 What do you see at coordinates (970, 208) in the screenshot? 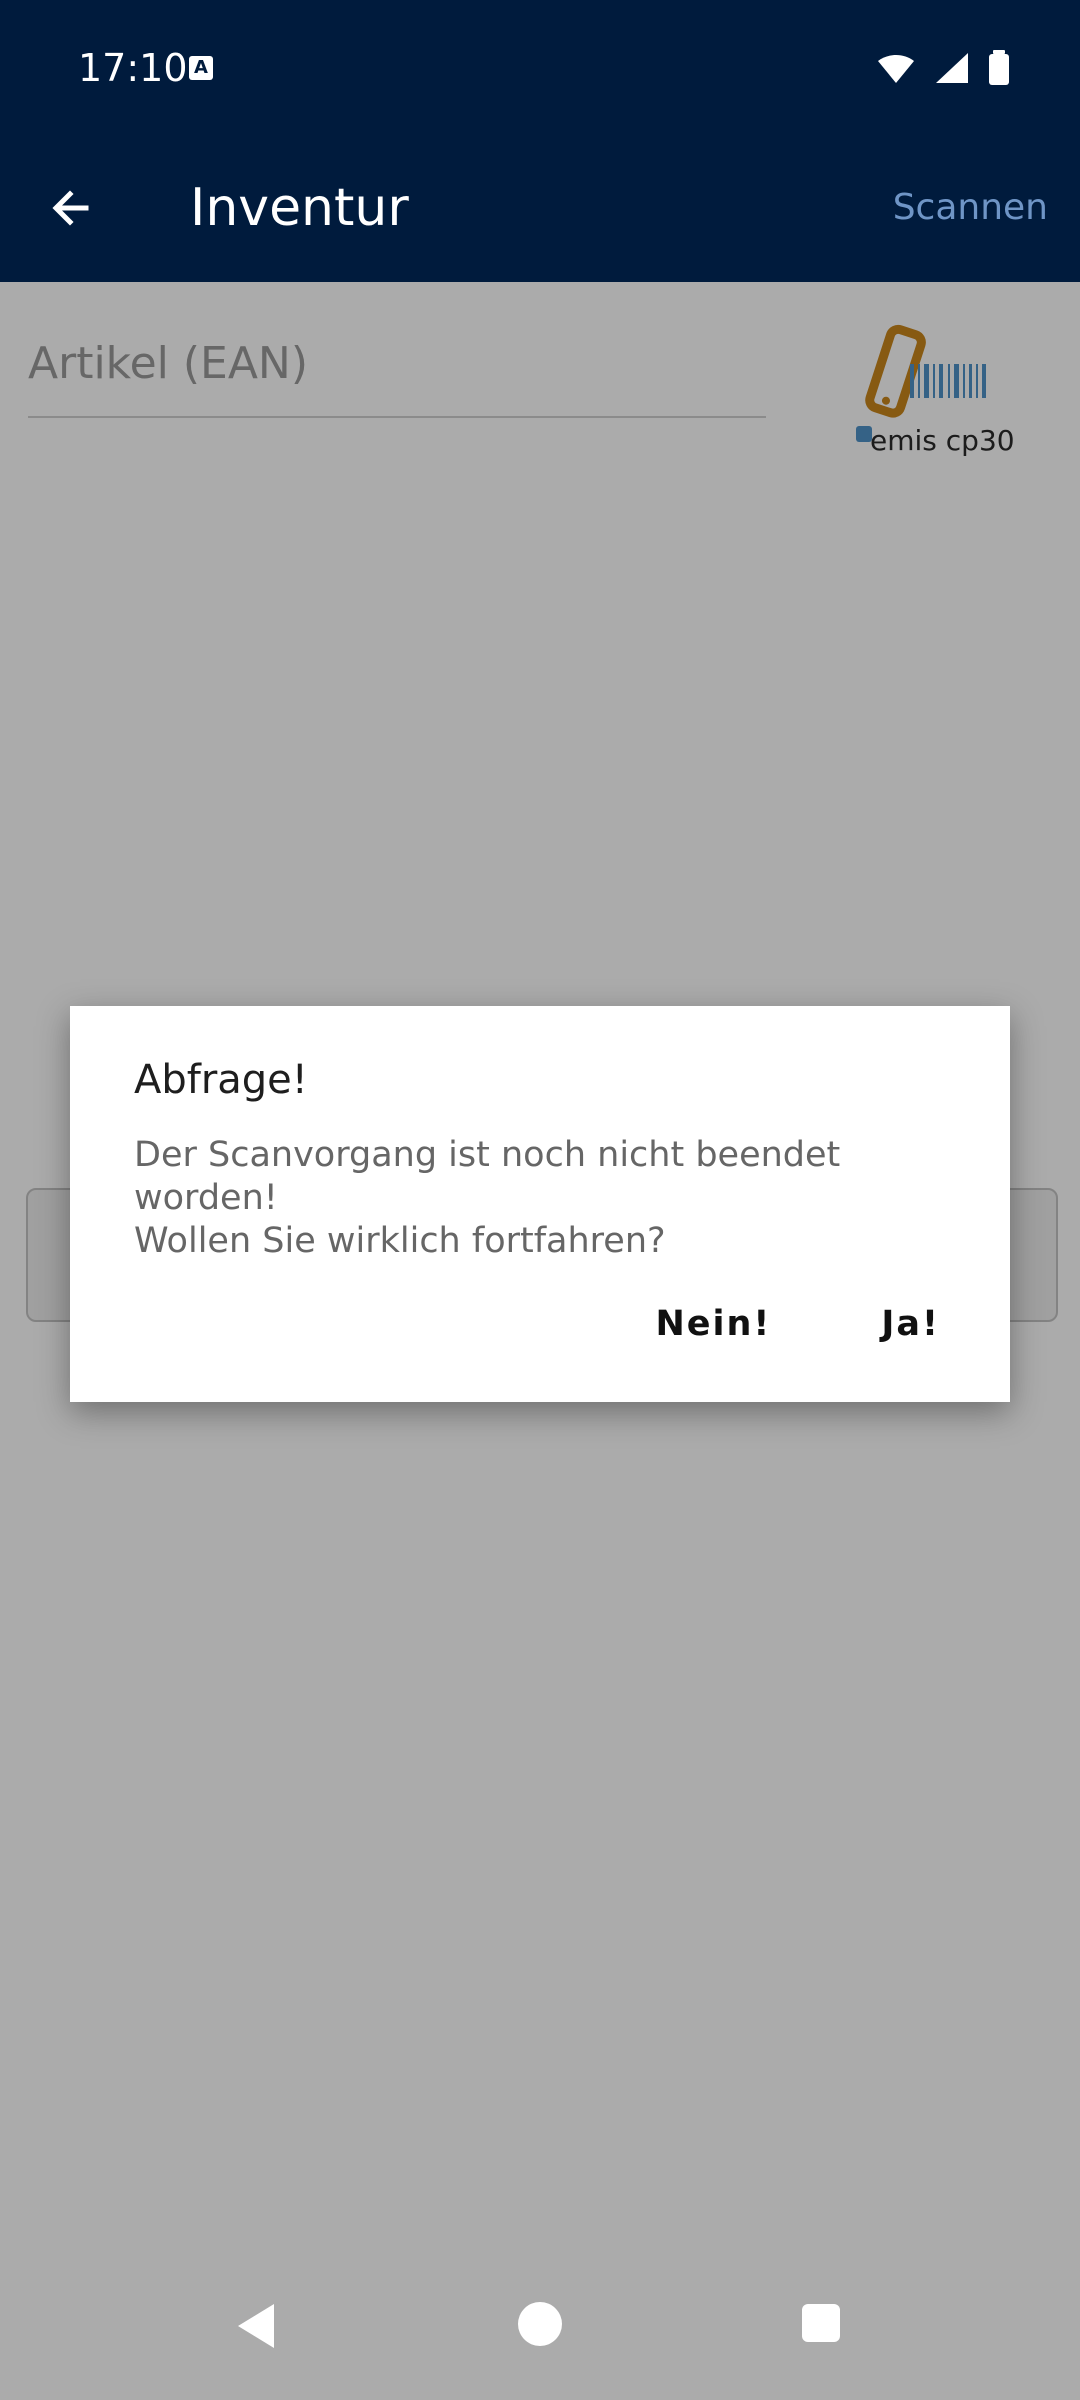
I see `scan-action-button: Scannen` at bounding box center [970, 208].